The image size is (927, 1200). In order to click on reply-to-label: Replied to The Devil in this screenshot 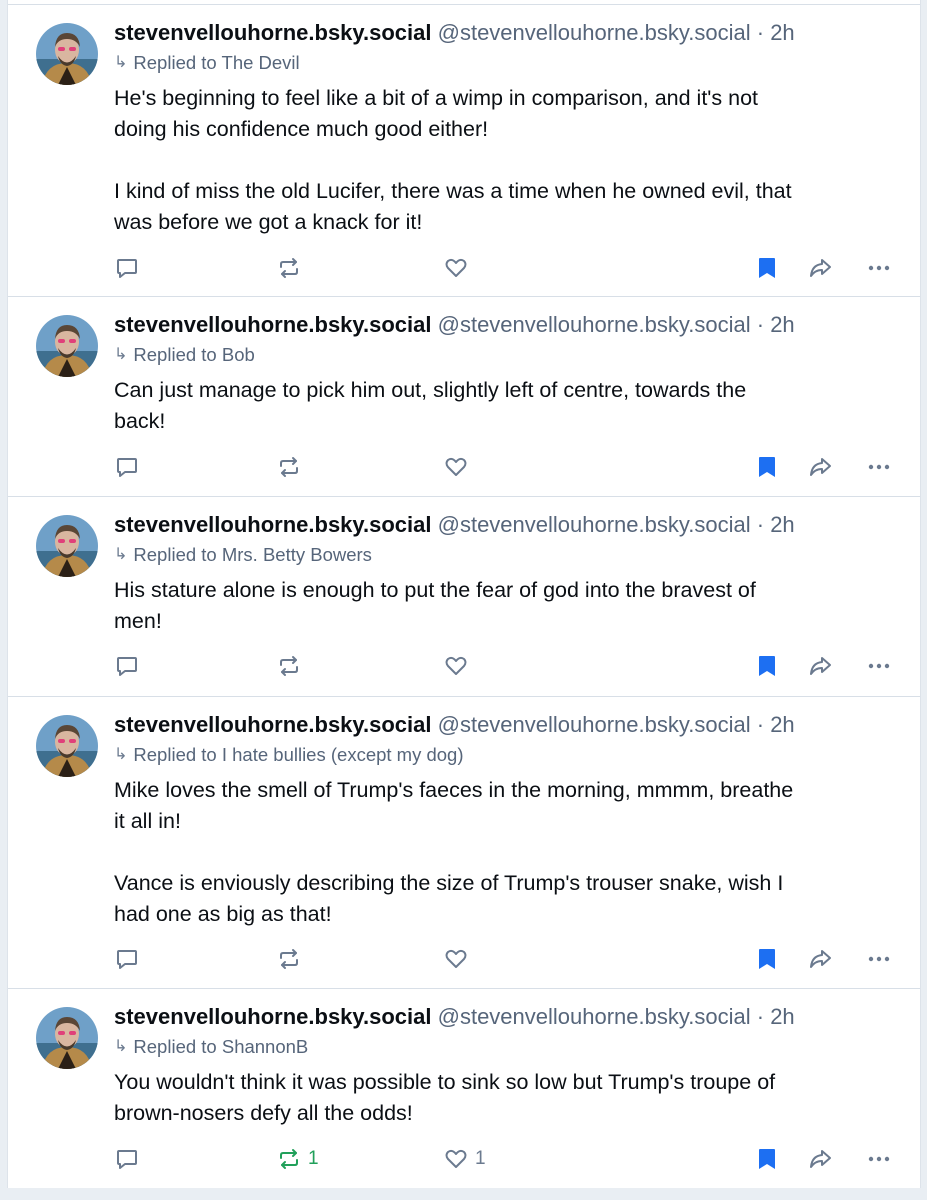, I will do `click(216, 63)`.